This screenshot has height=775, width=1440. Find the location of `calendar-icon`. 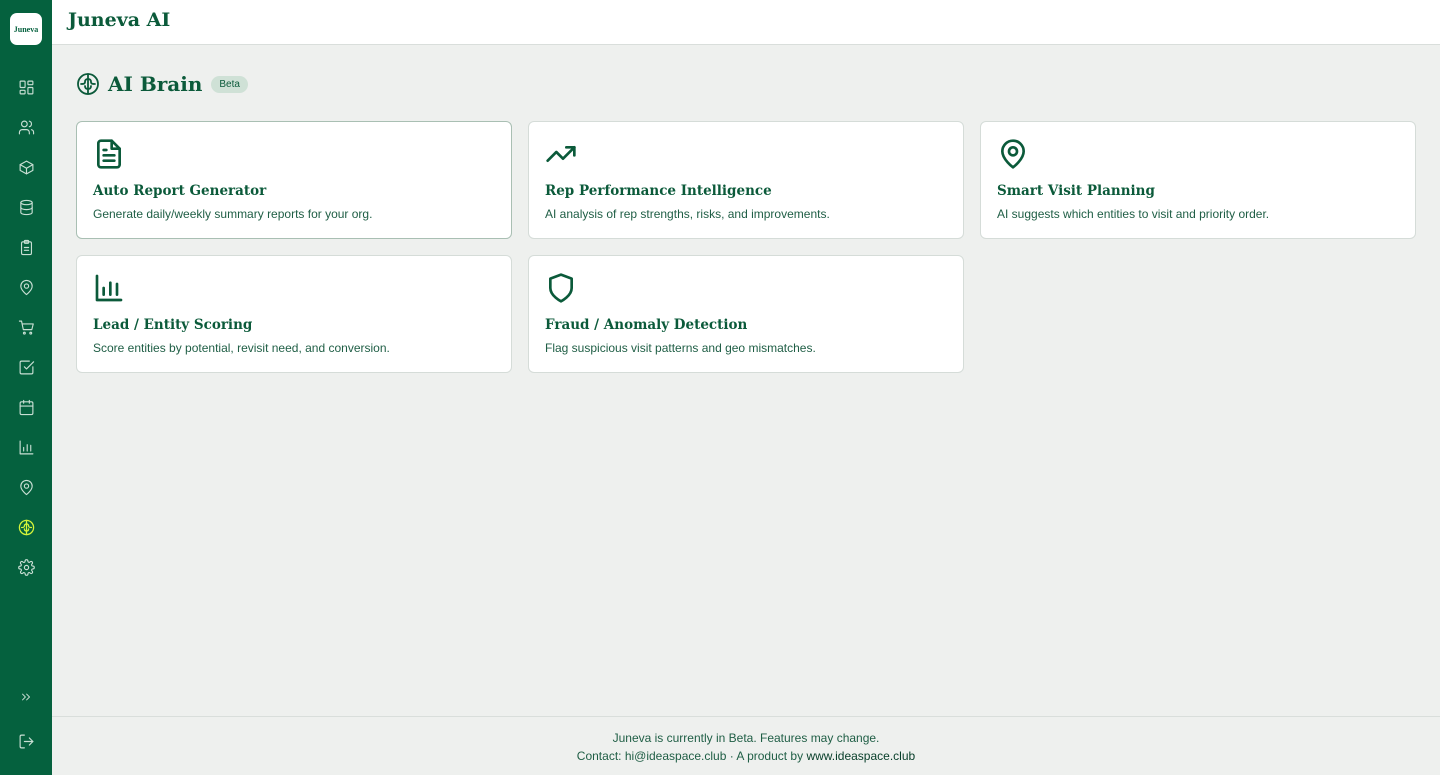

calendar-icon is located at coordinates (26, 407).